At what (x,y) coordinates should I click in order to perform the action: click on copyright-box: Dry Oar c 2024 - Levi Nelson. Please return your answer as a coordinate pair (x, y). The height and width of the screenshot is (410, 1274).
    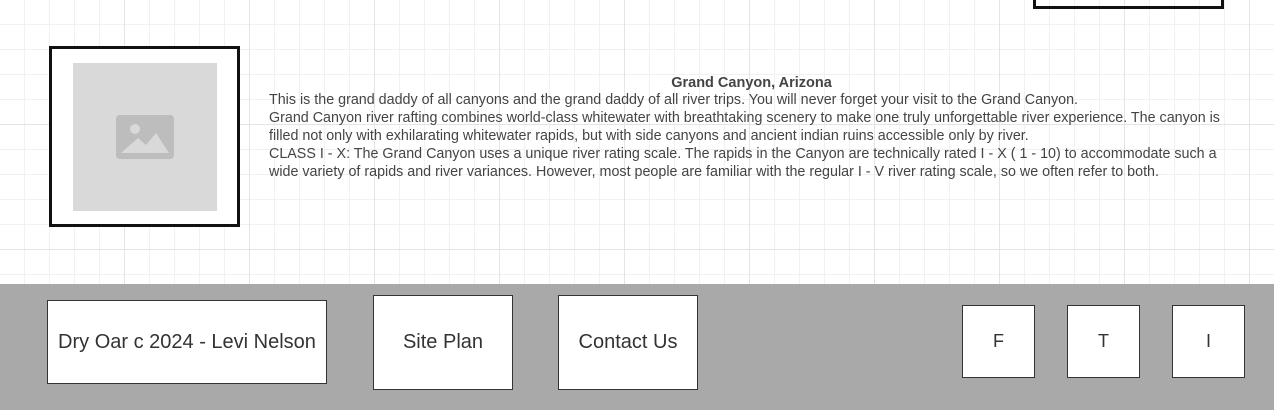
    Looking at the image, I should click on (187, 342).